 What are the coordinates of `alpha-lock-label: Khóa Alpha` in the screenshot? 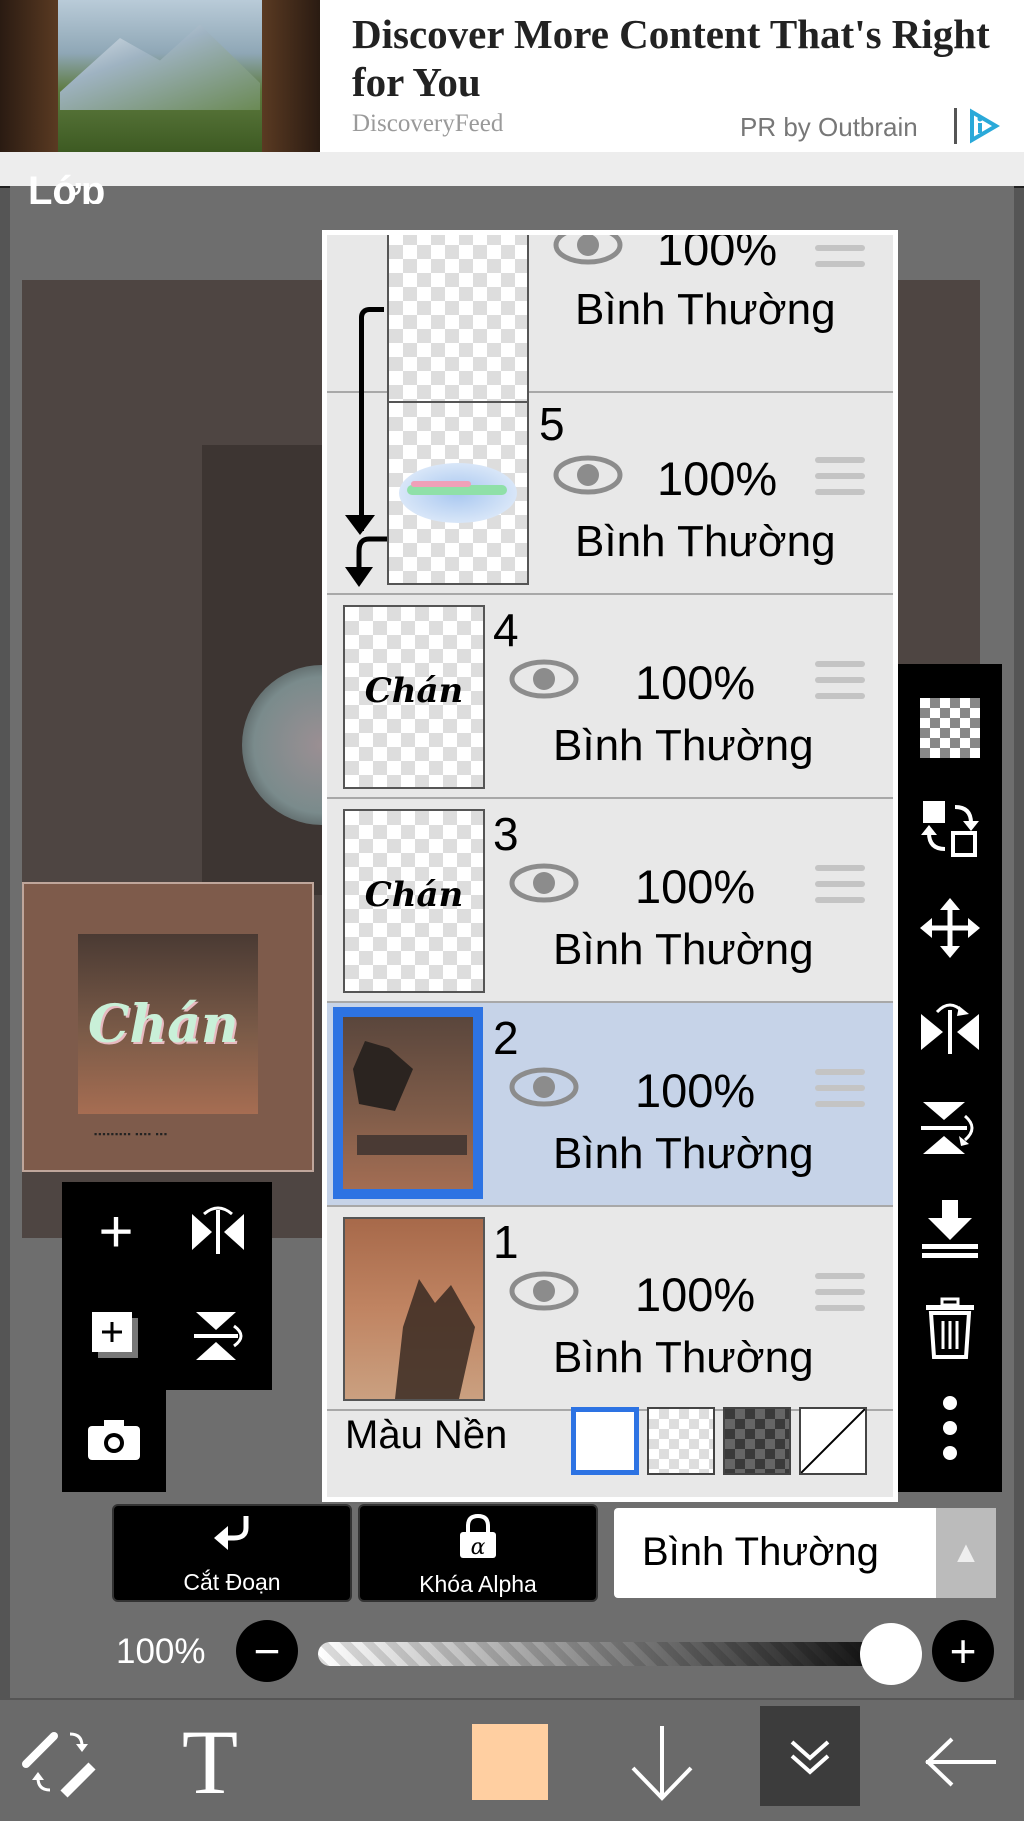 It's located at (478, 1584).